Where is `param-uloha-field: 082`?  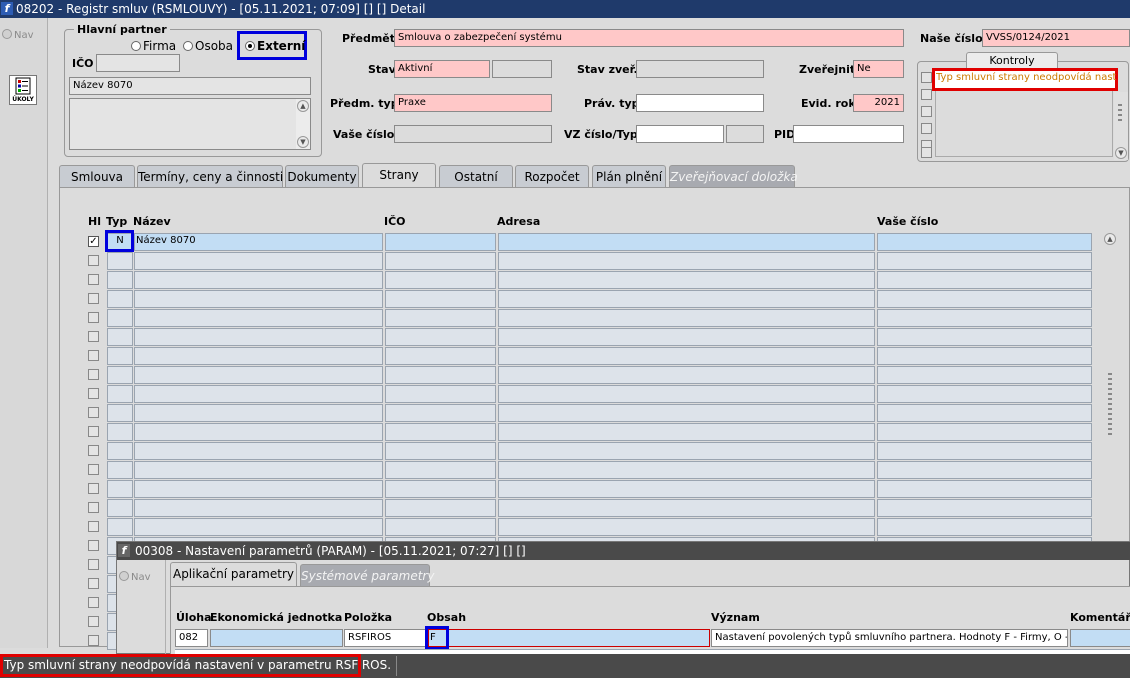
param-uloha-field: 082 is located at coordinates (191, 638).